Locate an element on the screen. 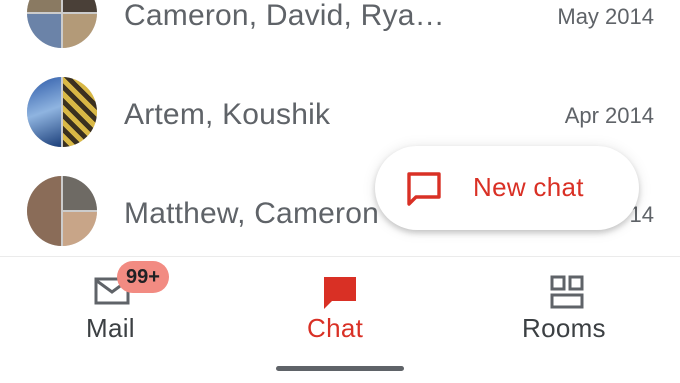 This screenshot has width=680, height=383. nav-chat-label: Chat is located at coordinates (335, 328).